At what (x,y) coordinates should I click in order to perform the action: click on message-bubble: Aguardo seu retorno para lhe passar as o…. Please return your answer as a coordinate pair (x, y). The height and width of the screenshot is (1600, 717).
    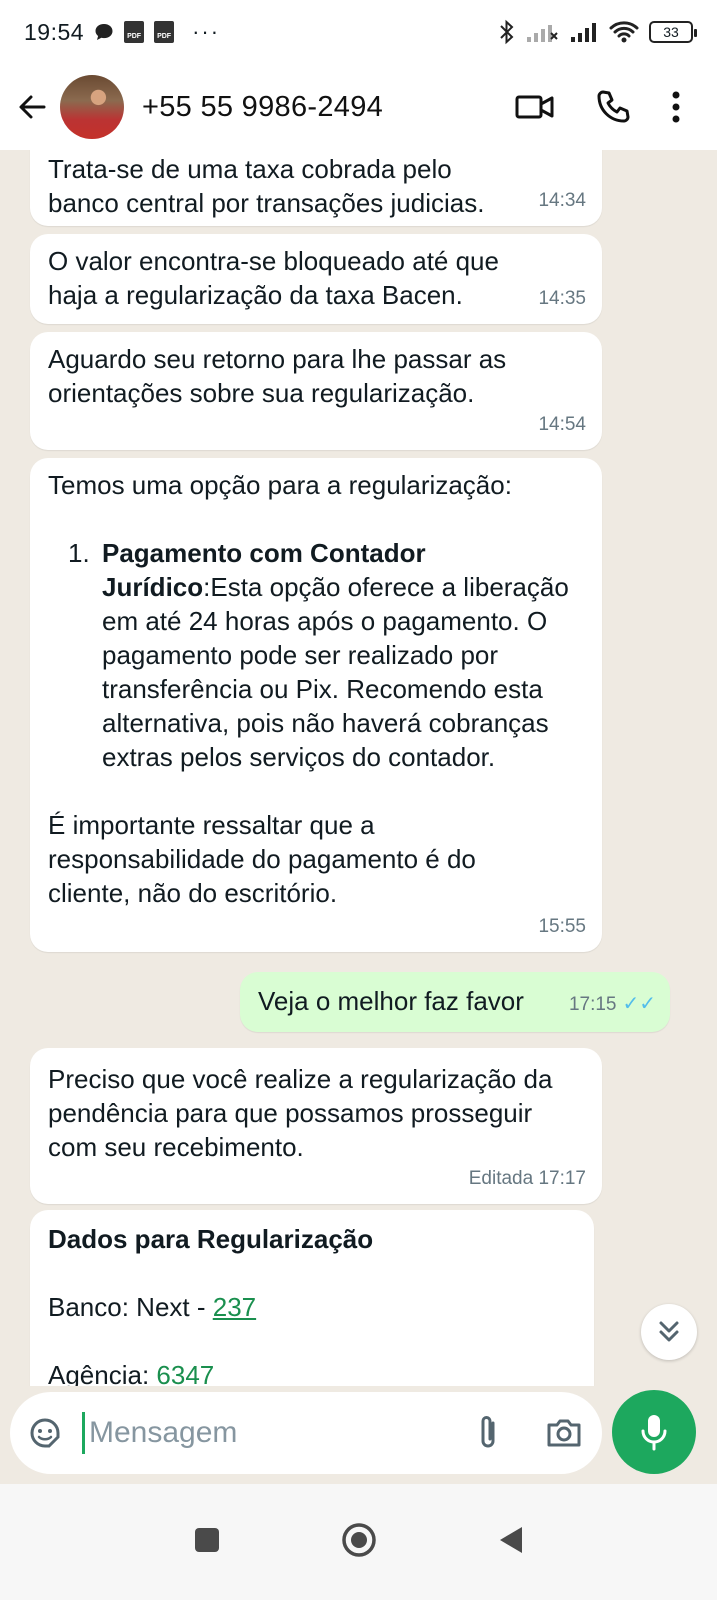
    Looking at the image, I should click on (316, 391).